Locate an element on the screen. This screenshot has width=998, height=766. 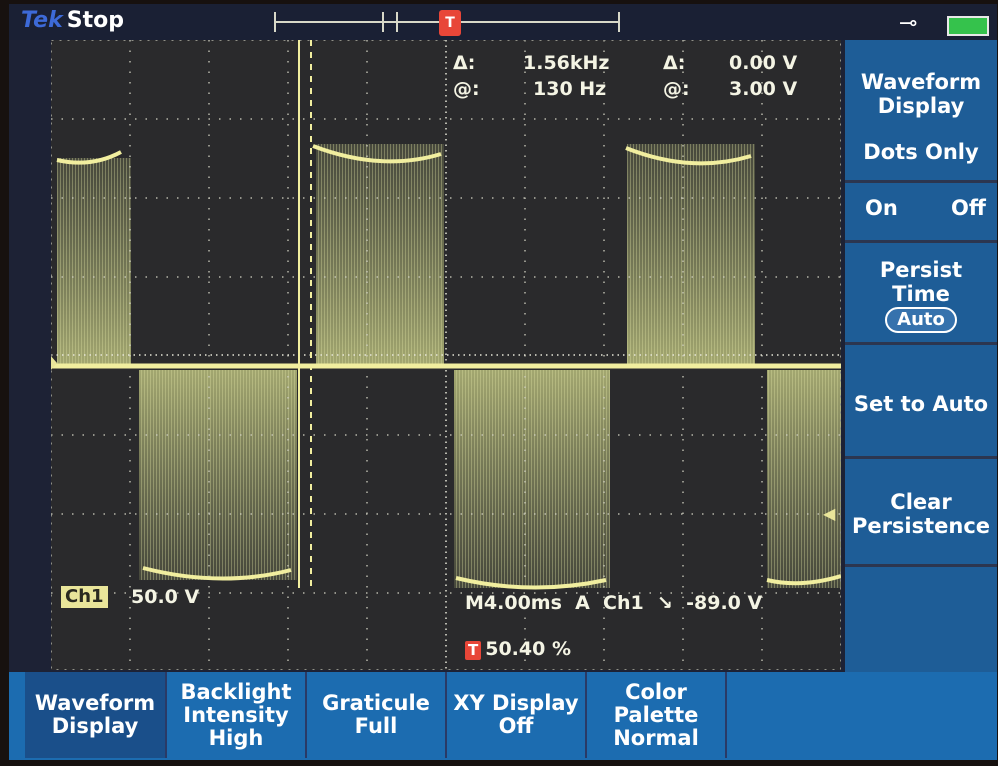
channel-1-tag: Ch1 is located at coordinates (84, 597).